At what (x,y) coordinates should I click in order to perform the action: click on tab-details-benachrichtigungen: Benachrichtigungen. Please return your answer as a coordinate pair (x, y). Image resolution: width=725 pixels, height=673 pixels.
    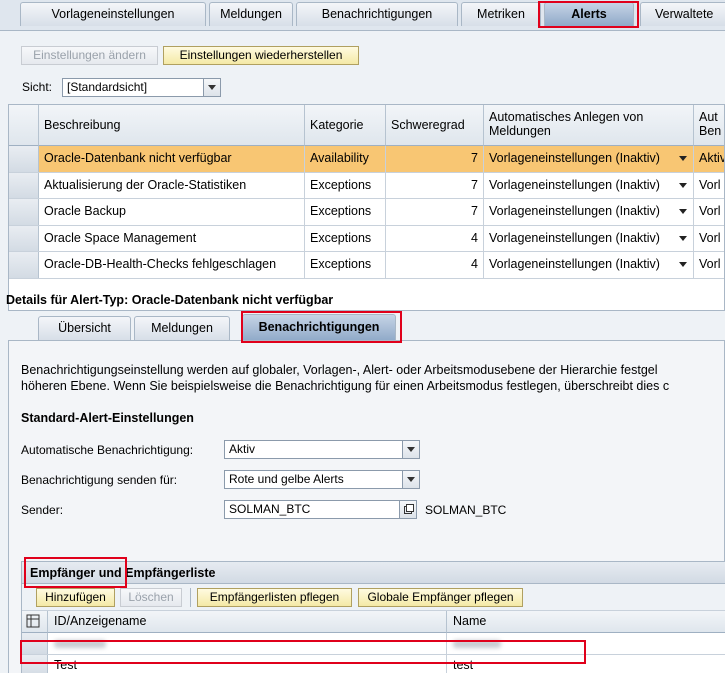
    Looking at the image, I should click on (319, 327).